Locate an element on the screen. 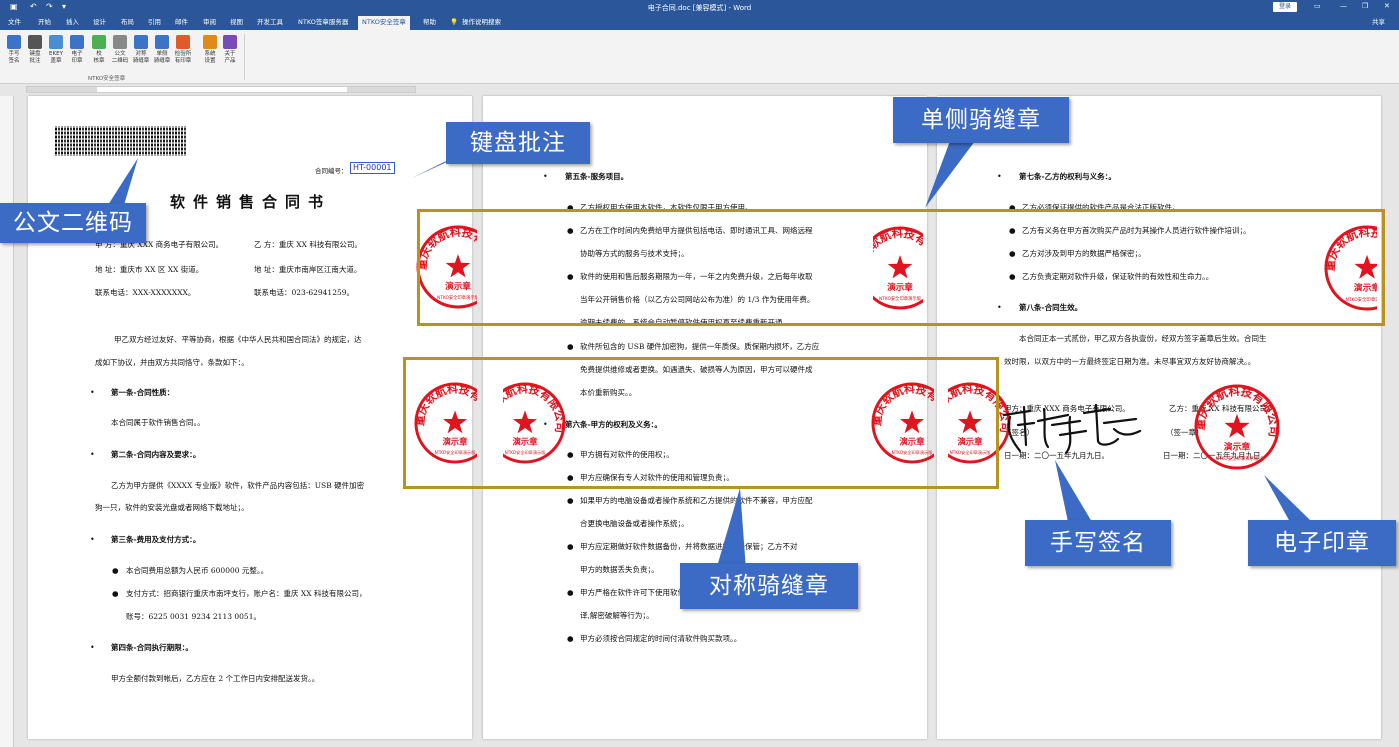 The height and width of the screenshot is (747, 1399). keyboard-icon is located at coordinates (35, 42).